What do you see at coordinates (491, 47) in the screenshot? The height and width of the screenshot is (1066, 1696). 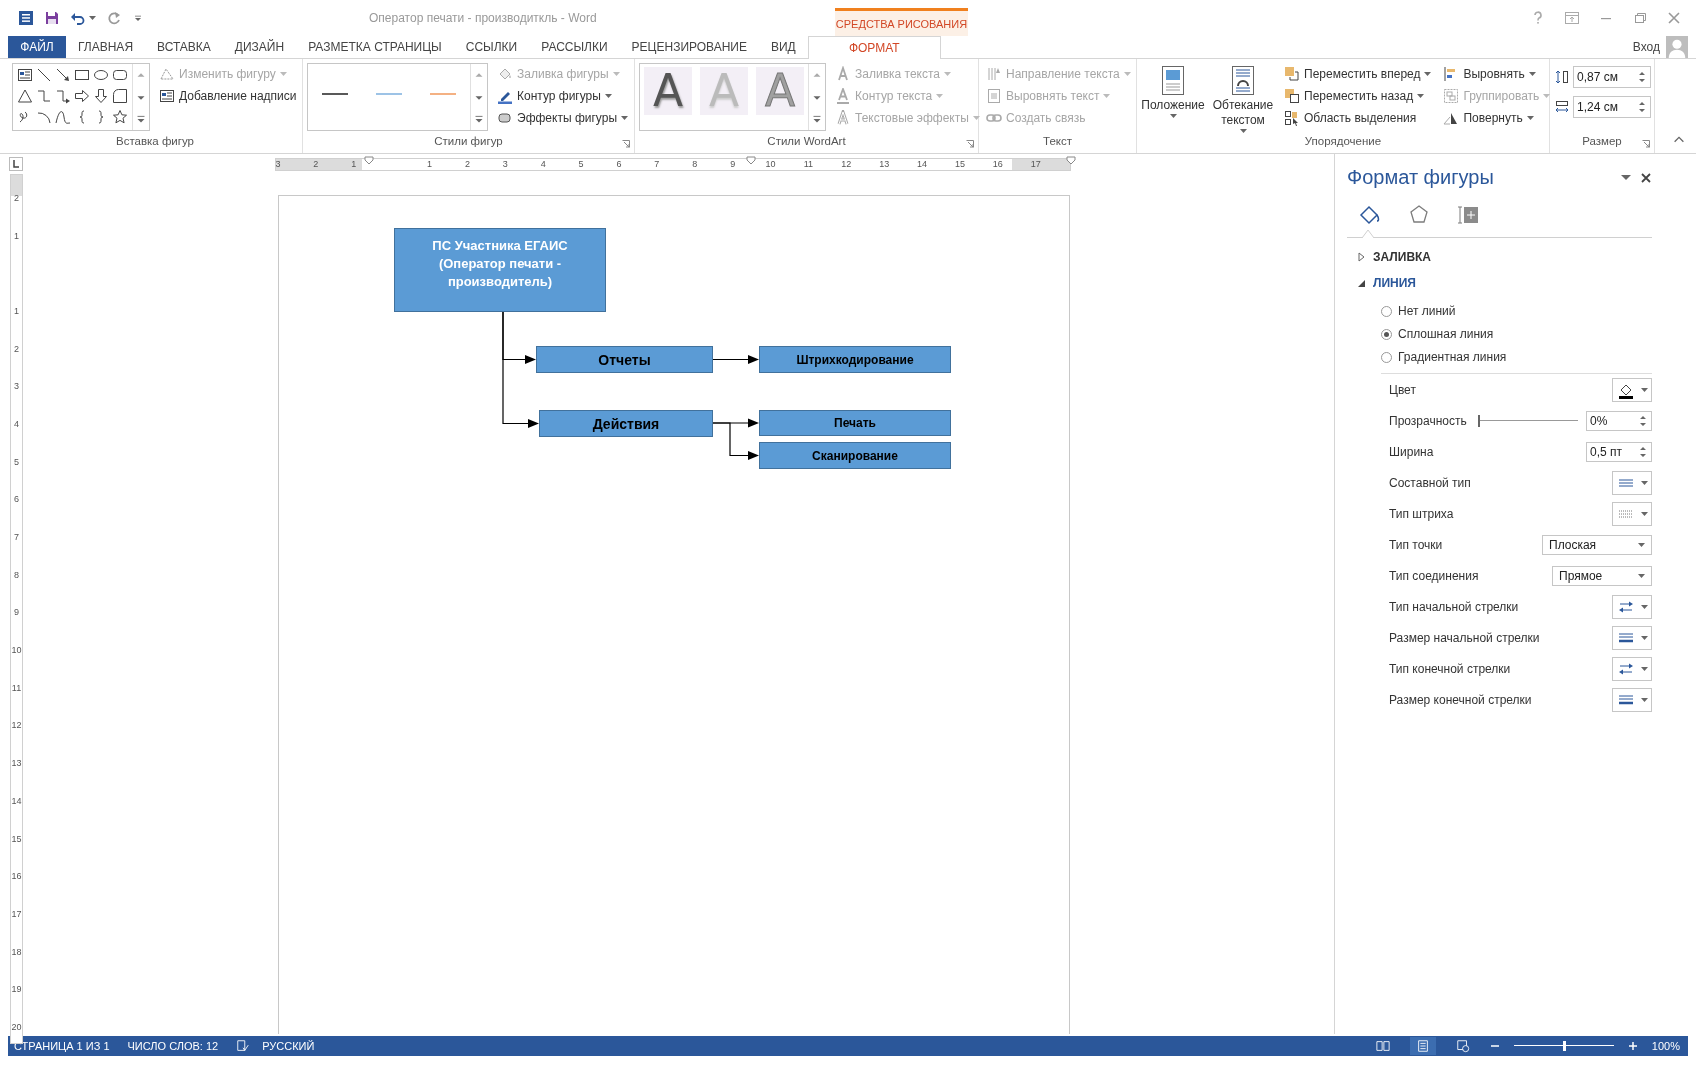 I see `ribbon-tab: ССЫЛКИ` at bounding box center [491, 47].